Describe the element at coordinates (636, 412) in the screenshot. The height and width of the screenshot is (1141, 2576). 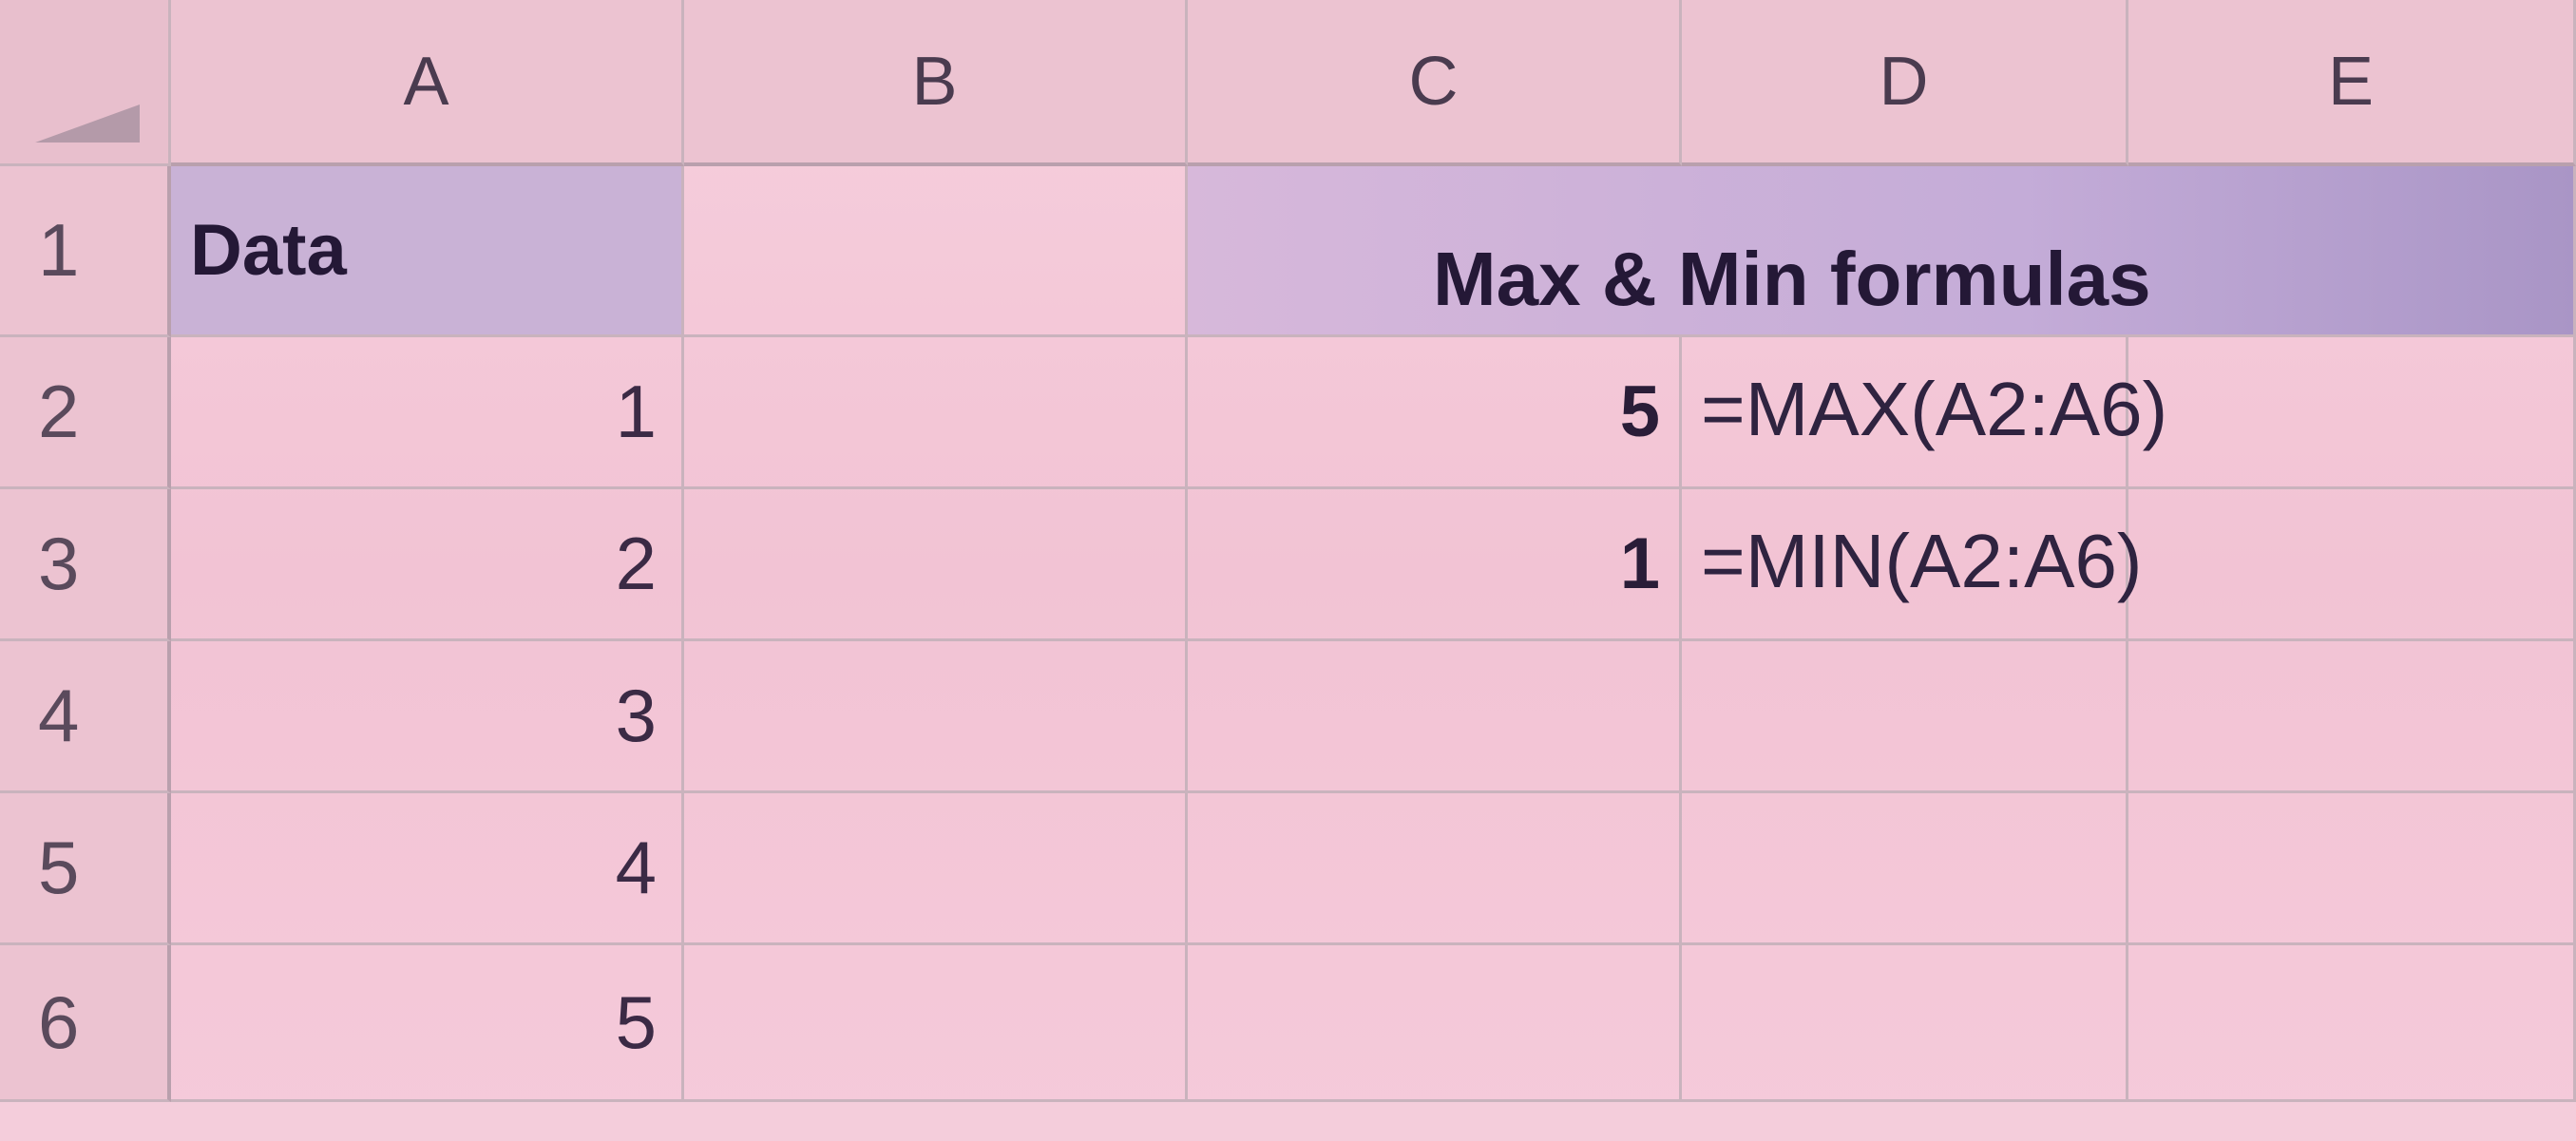
I see `cell-a2-value: 1` at that location.